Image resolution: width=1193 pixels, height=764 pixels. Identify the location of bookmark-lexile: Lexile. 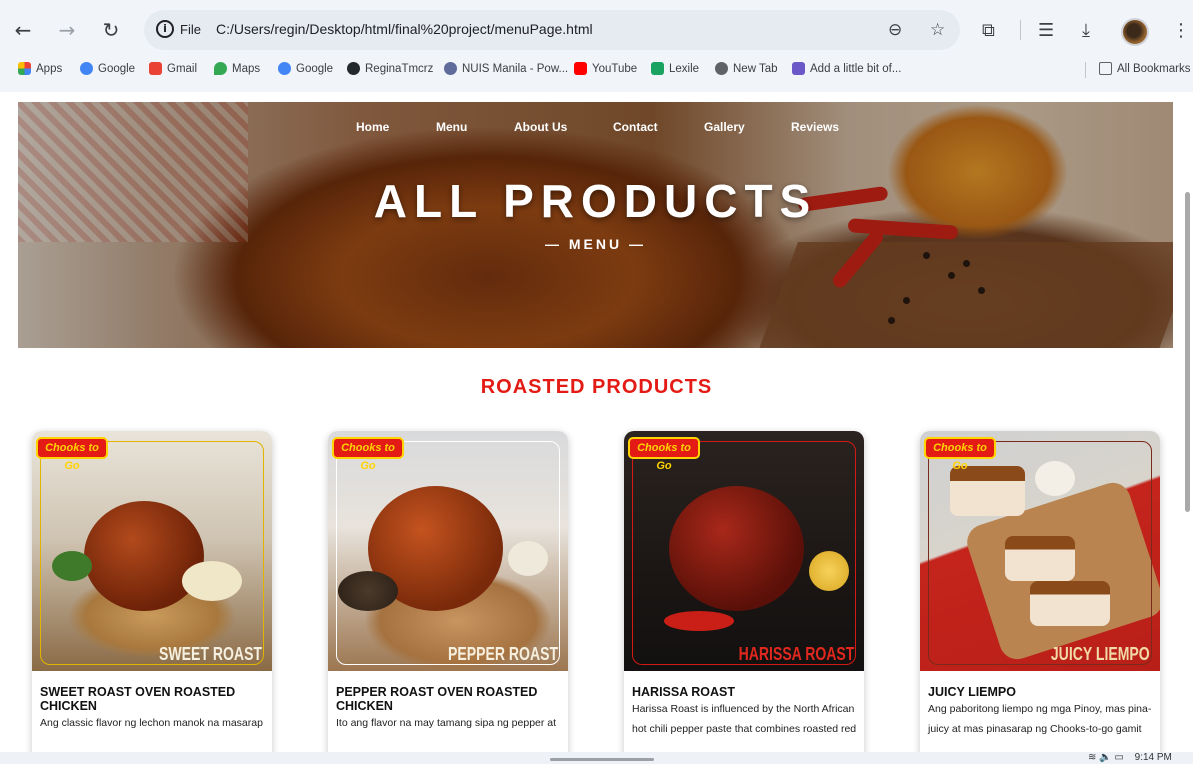
(675, 68).